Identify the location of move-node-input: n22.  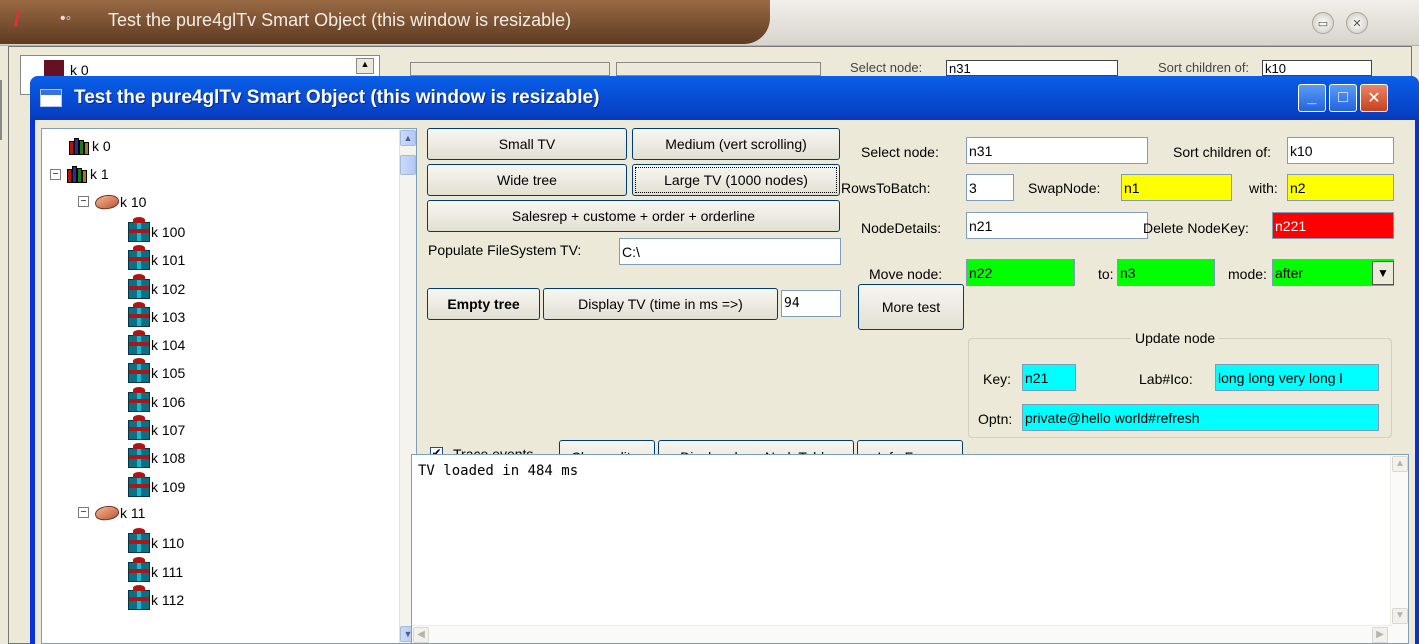
(1020, 272).